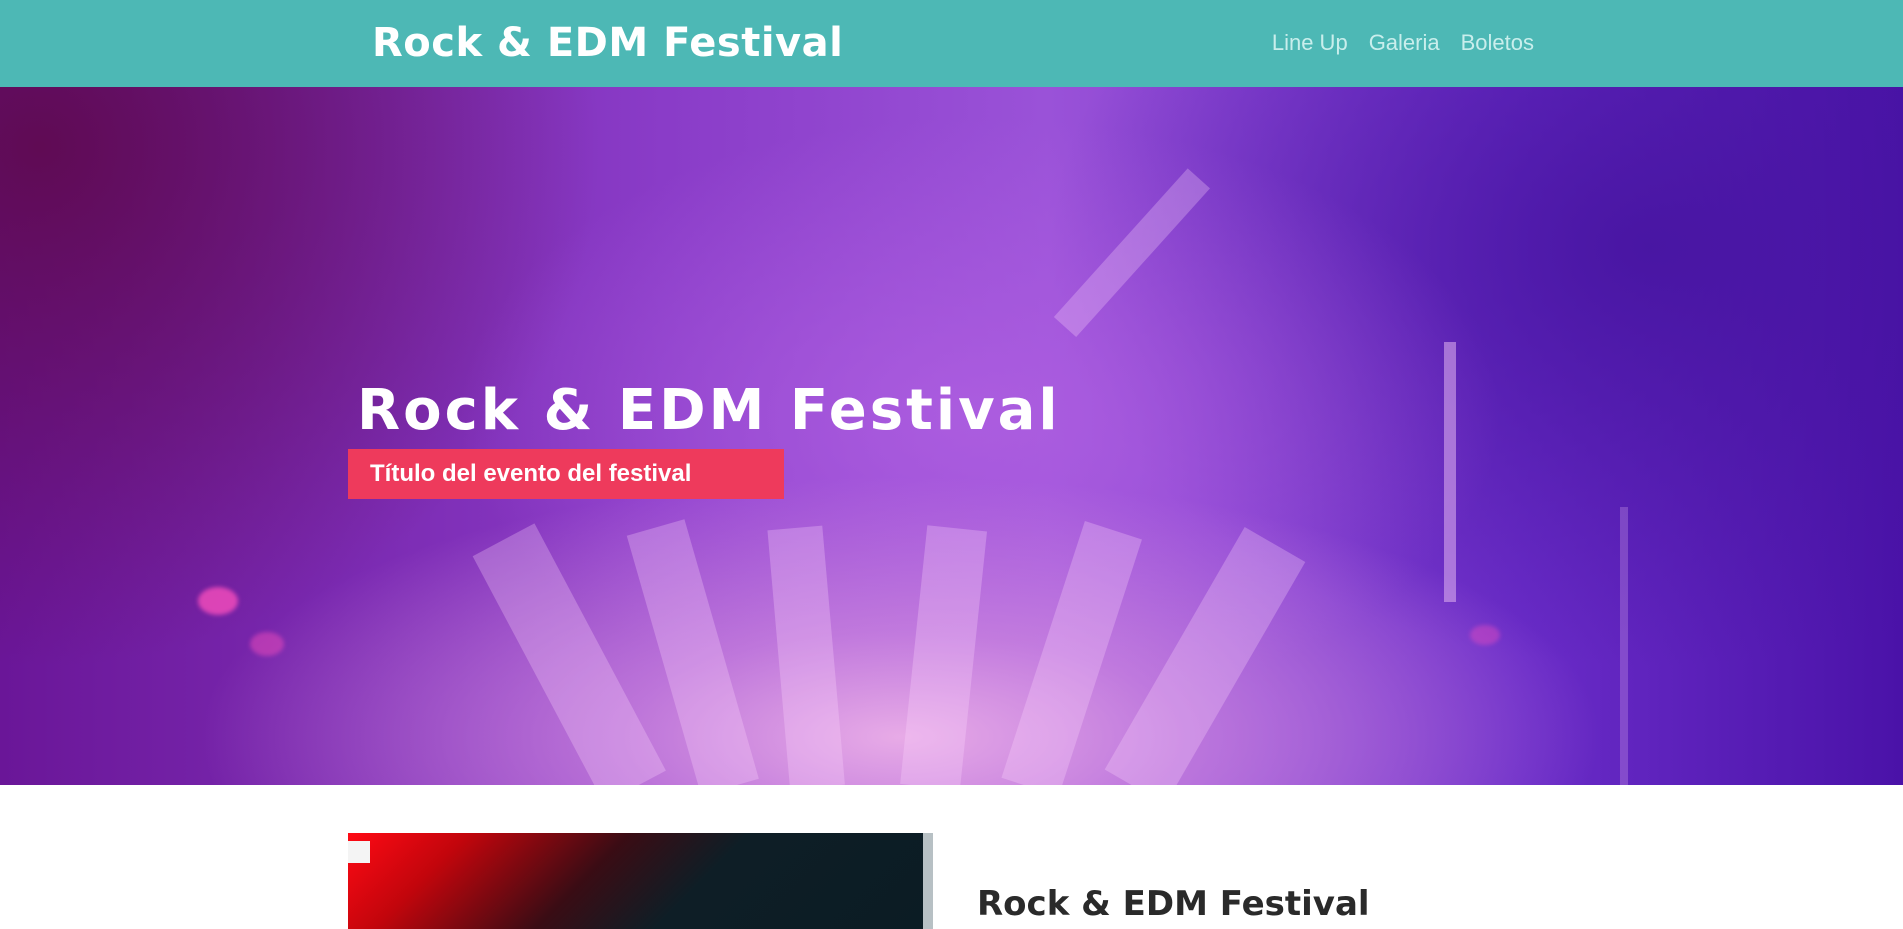 The height and width of the screenshot is (929, 1903). I want to click on site-brand: Rock & EDM Festival, so click(607, 43).